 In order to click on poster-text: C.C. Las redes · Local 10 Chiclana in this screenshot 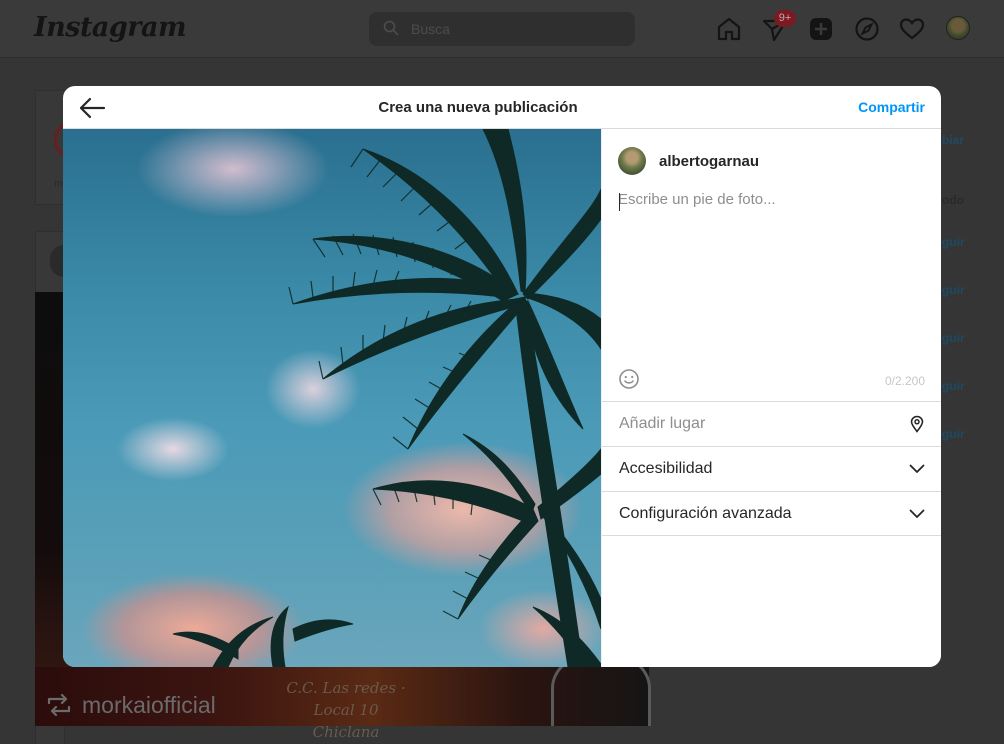, I will do `click(346, 710)`.